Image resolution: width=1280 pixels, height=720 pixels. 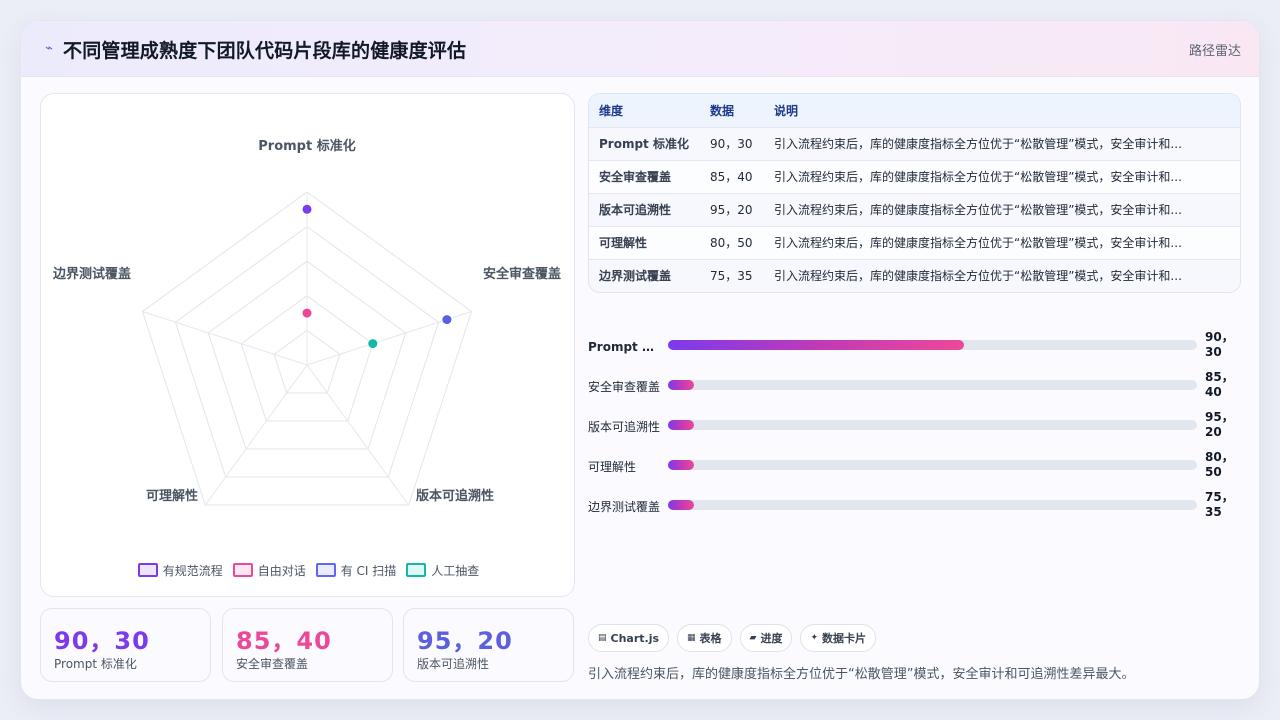 What do you see at coordinates (771, 638) in the screenshot?
I see `tag-pill-label: 进度` at bounding box center [771, 638].